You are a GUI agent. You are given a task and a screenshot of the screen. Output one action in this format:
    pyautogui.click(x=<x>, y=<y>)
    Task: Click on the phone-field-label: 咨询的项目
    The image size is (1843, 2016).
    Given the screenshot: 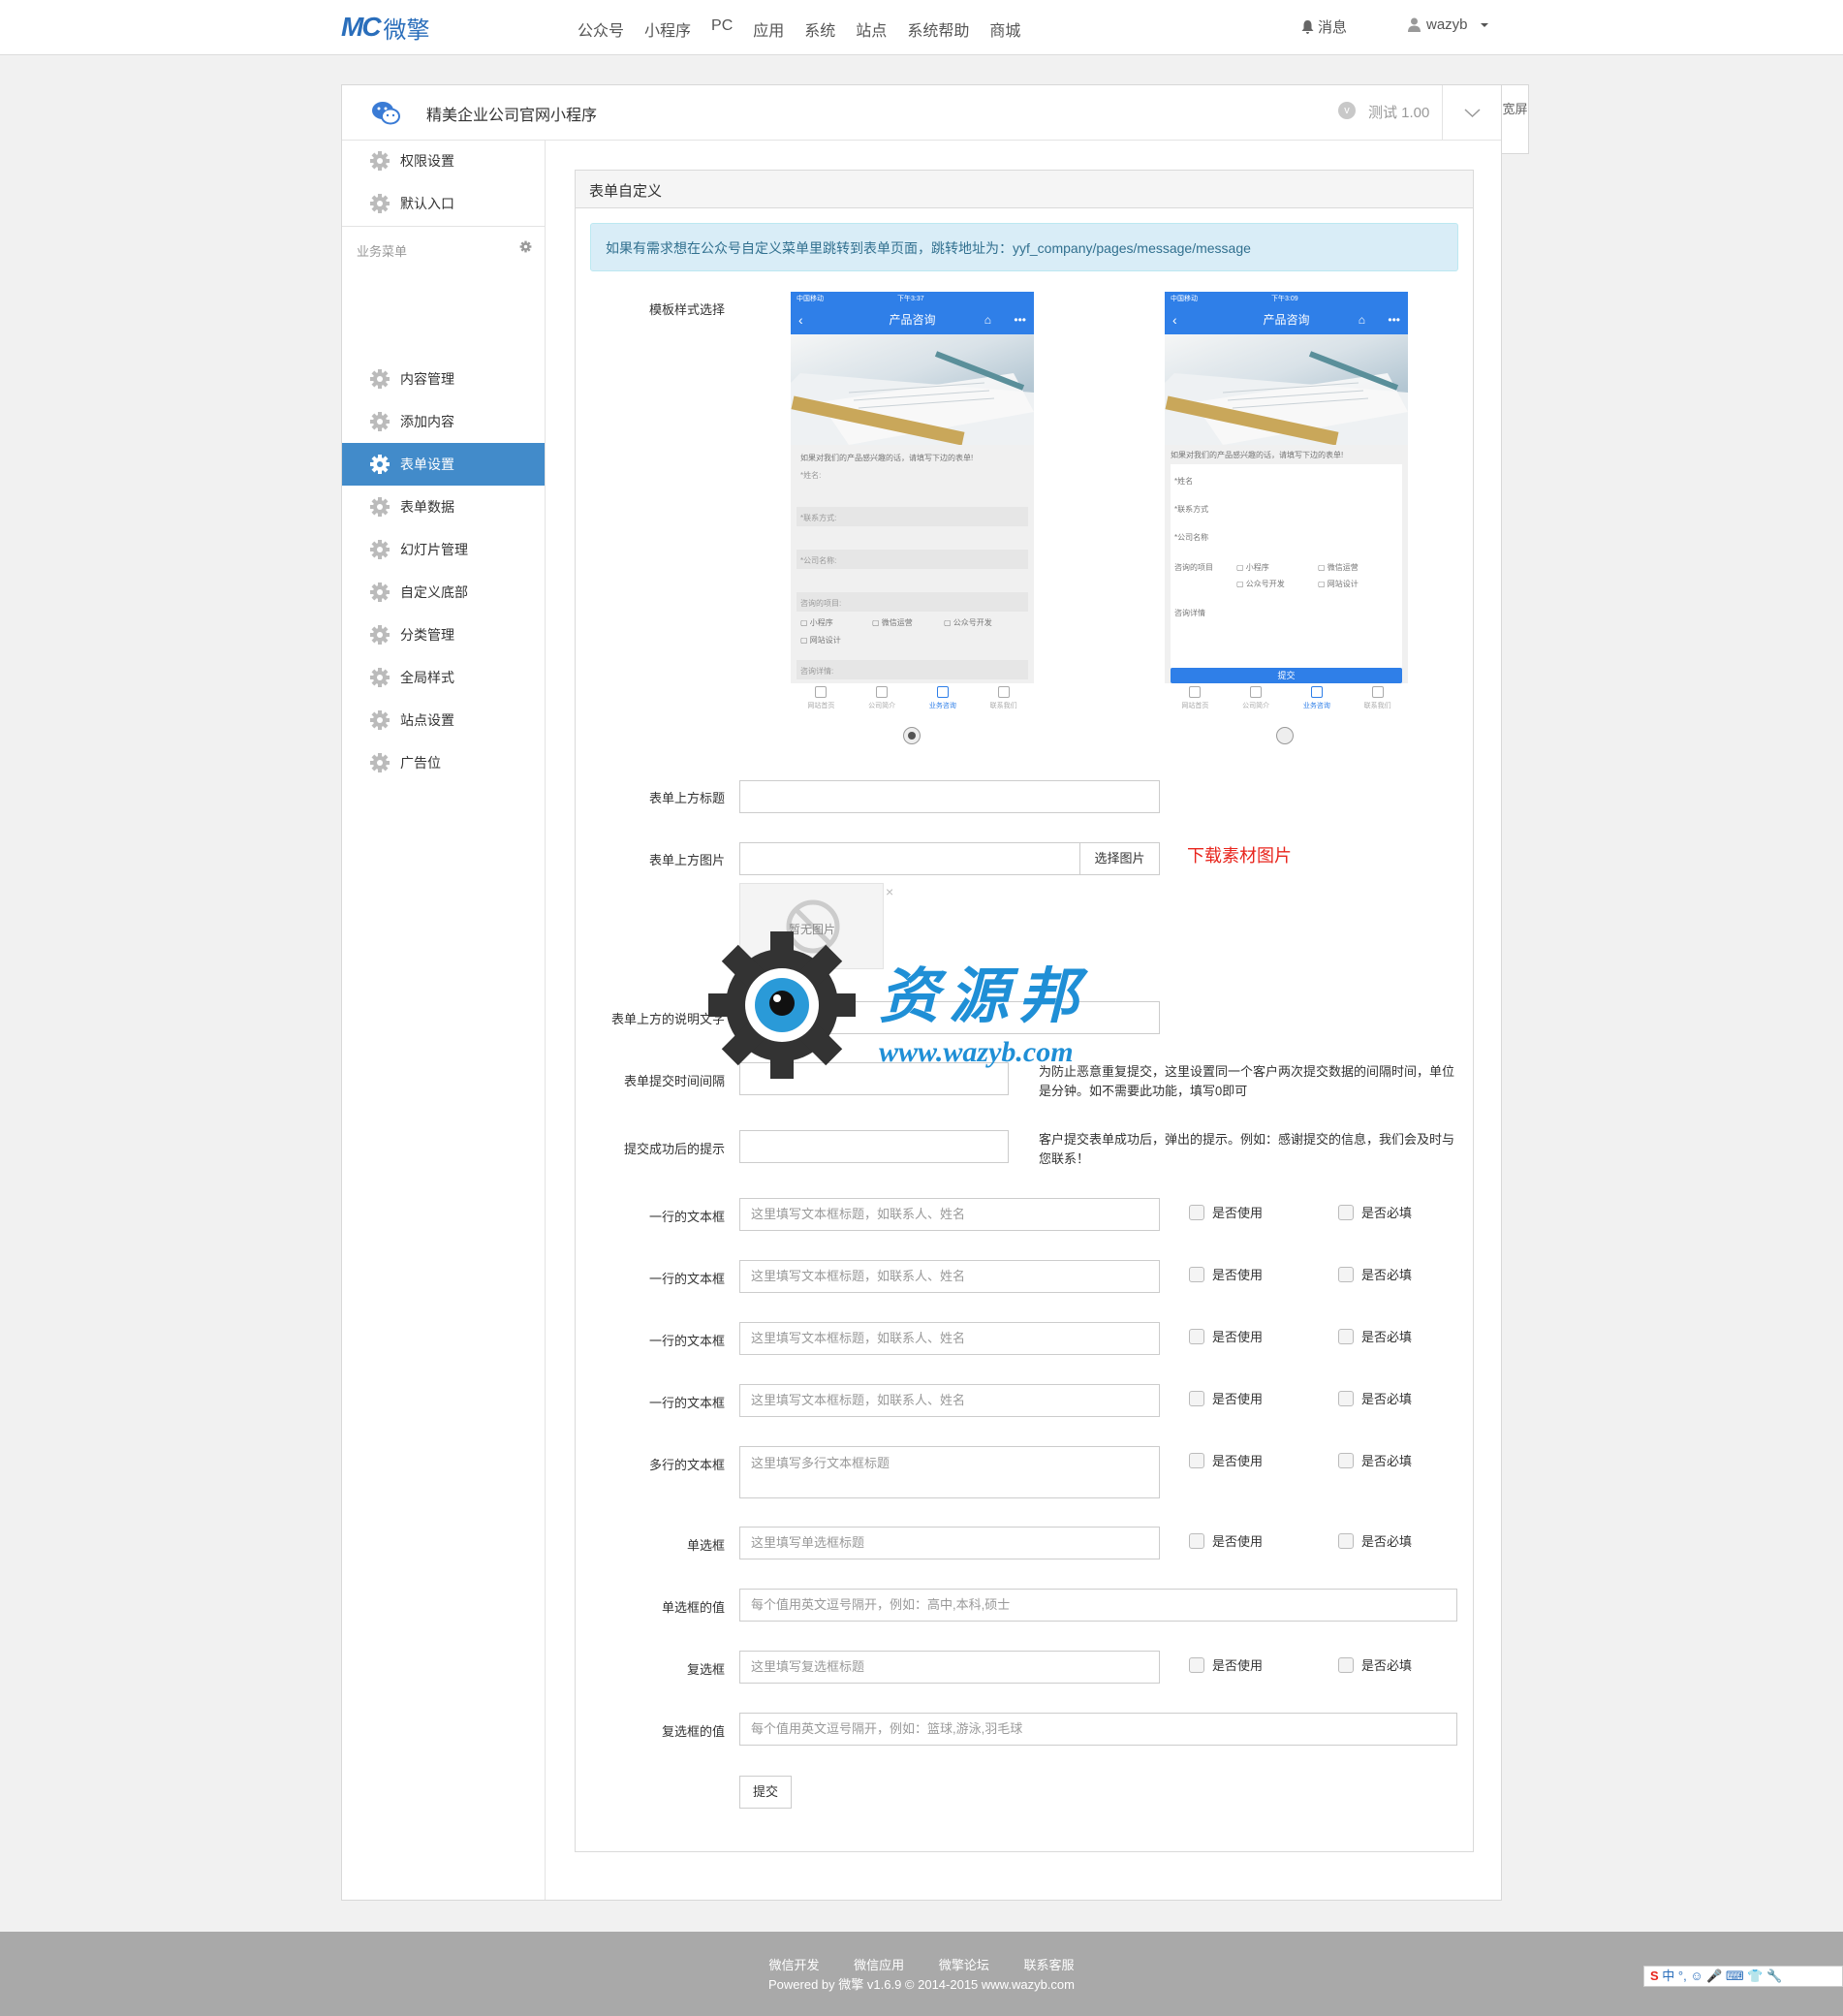 What is the action you would take?
    pyautogui.click(x=1193, y=568)
    